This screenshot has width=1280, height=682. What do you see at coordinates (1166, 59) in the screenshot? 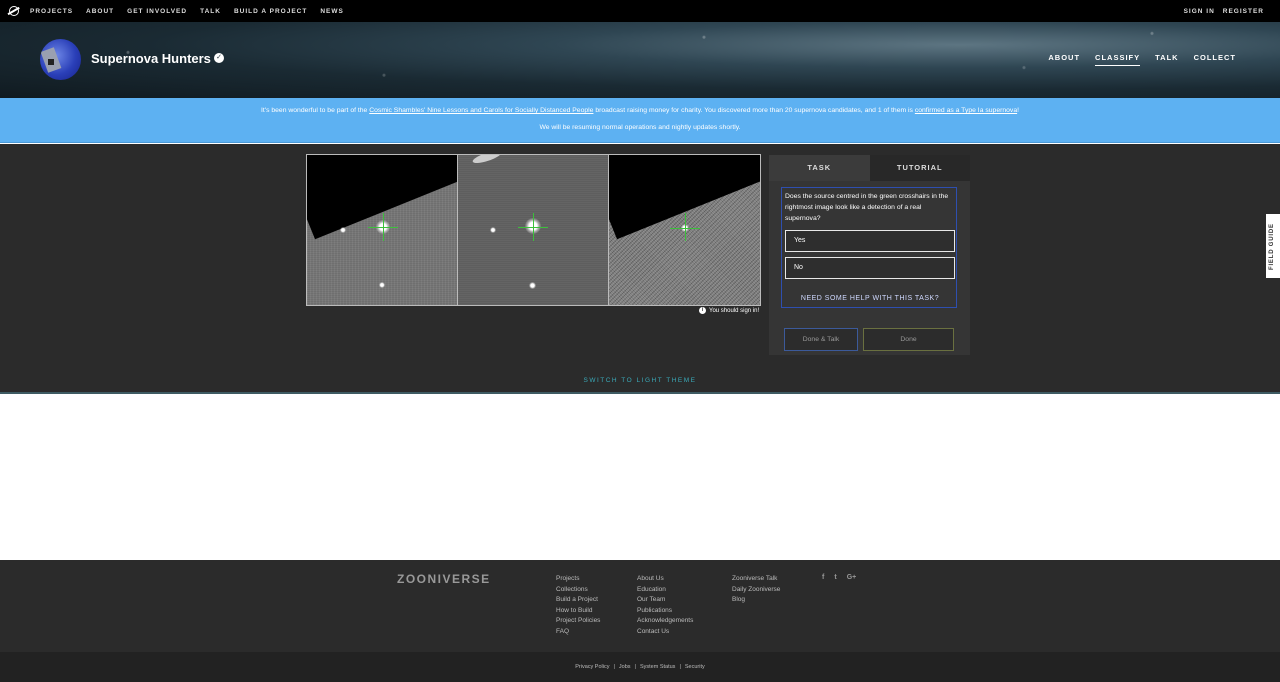
I see `project-nav-talk: TALK` at bounding box center [1166, 59].